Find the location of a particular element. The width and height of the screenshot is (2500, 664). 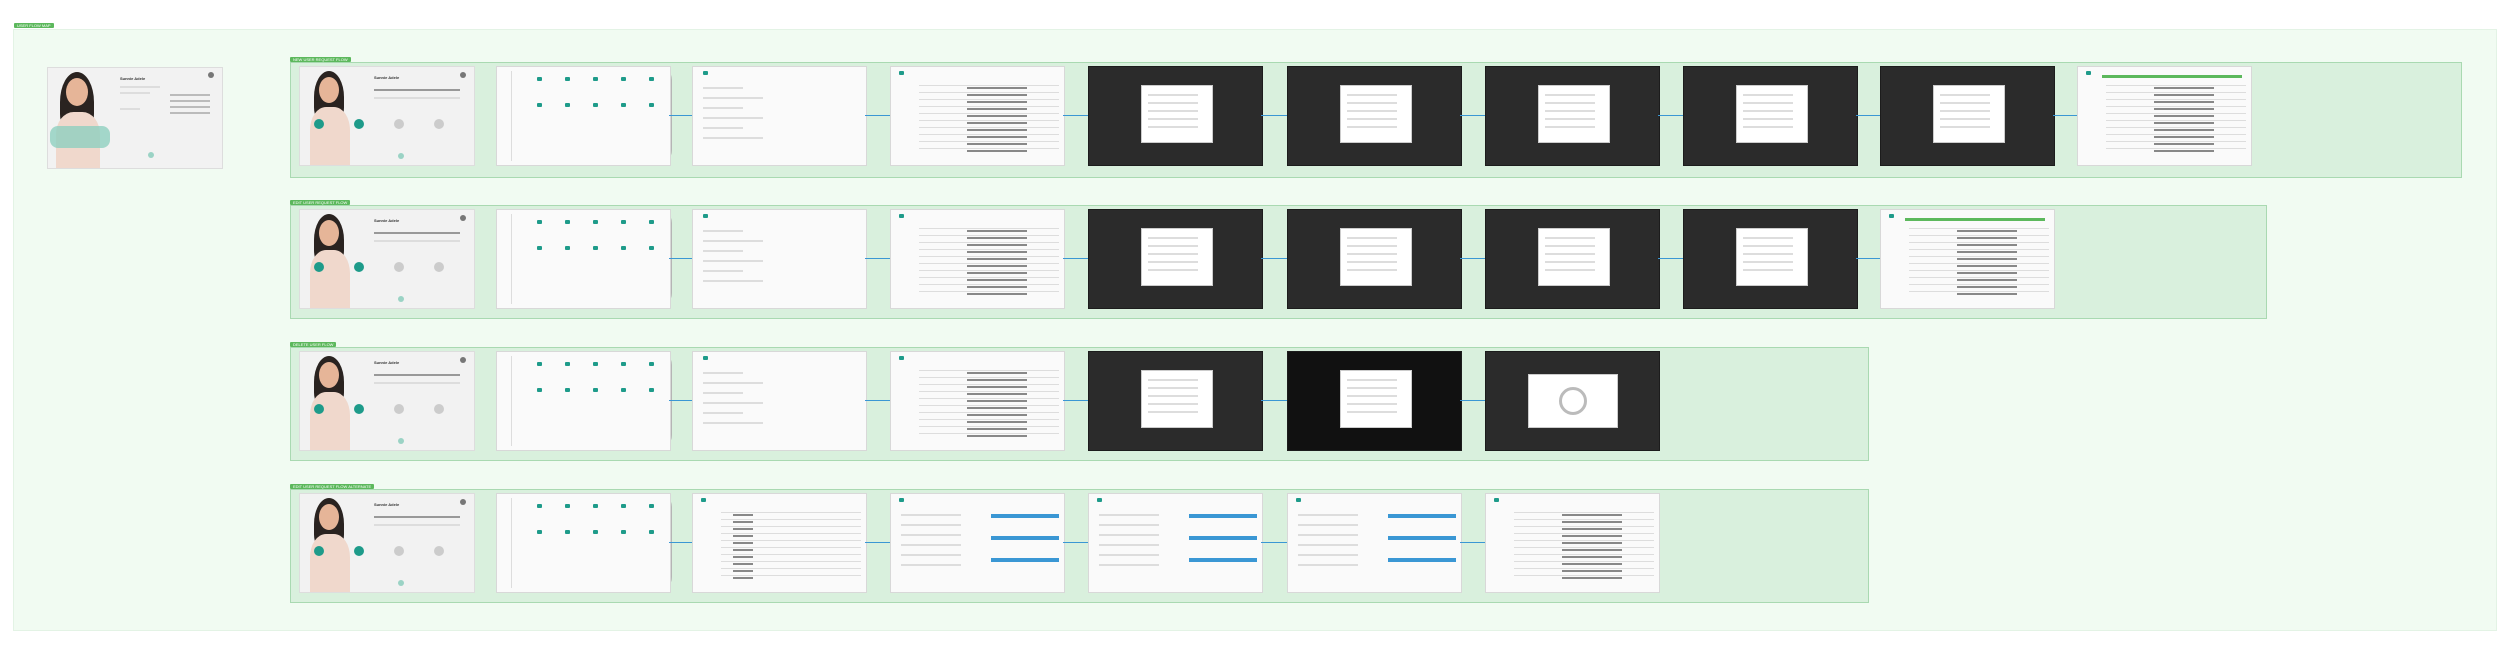

app-screen-dash is located at coordinates (583, 259).